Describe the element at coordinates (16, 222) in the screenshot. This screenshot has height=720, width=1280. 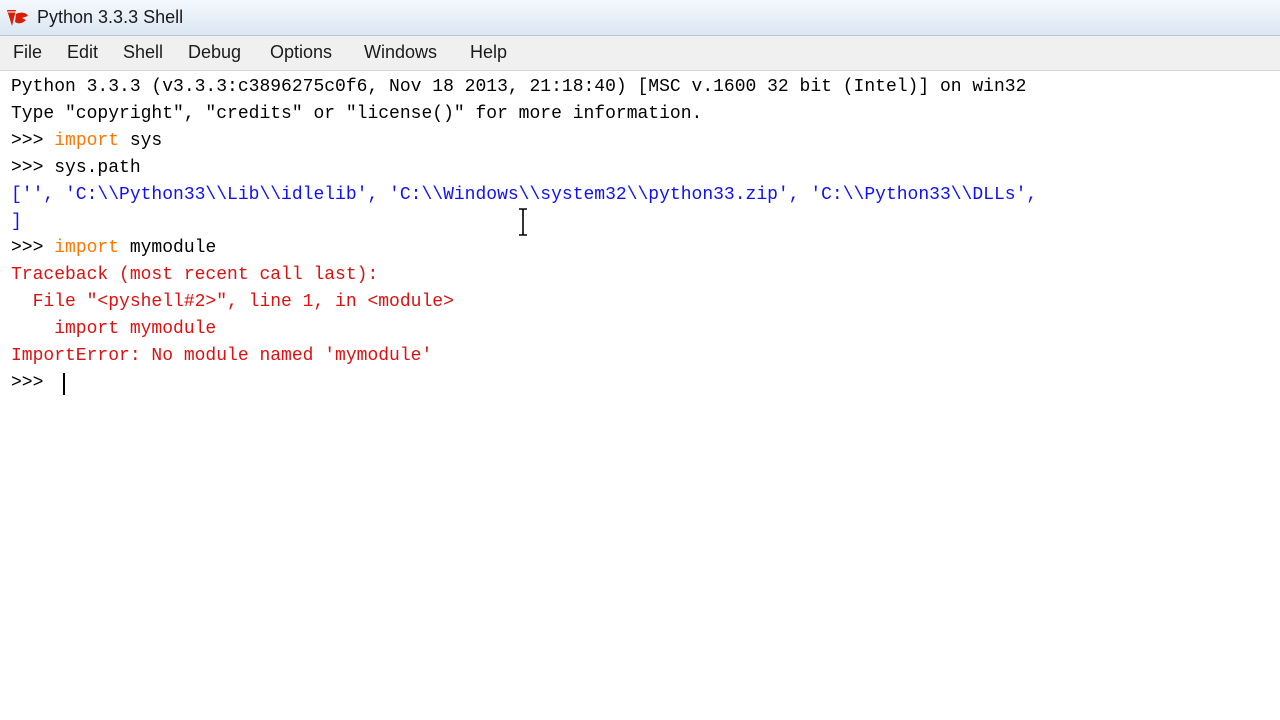
I see `output-line: ]` at that location.